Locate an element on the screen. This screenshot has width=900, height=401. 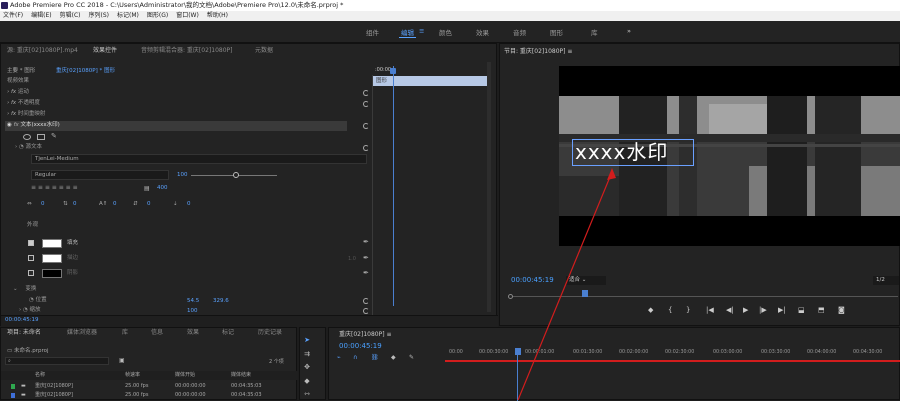
menu-window: 窗口(W) is located at coordinates (187, 16).